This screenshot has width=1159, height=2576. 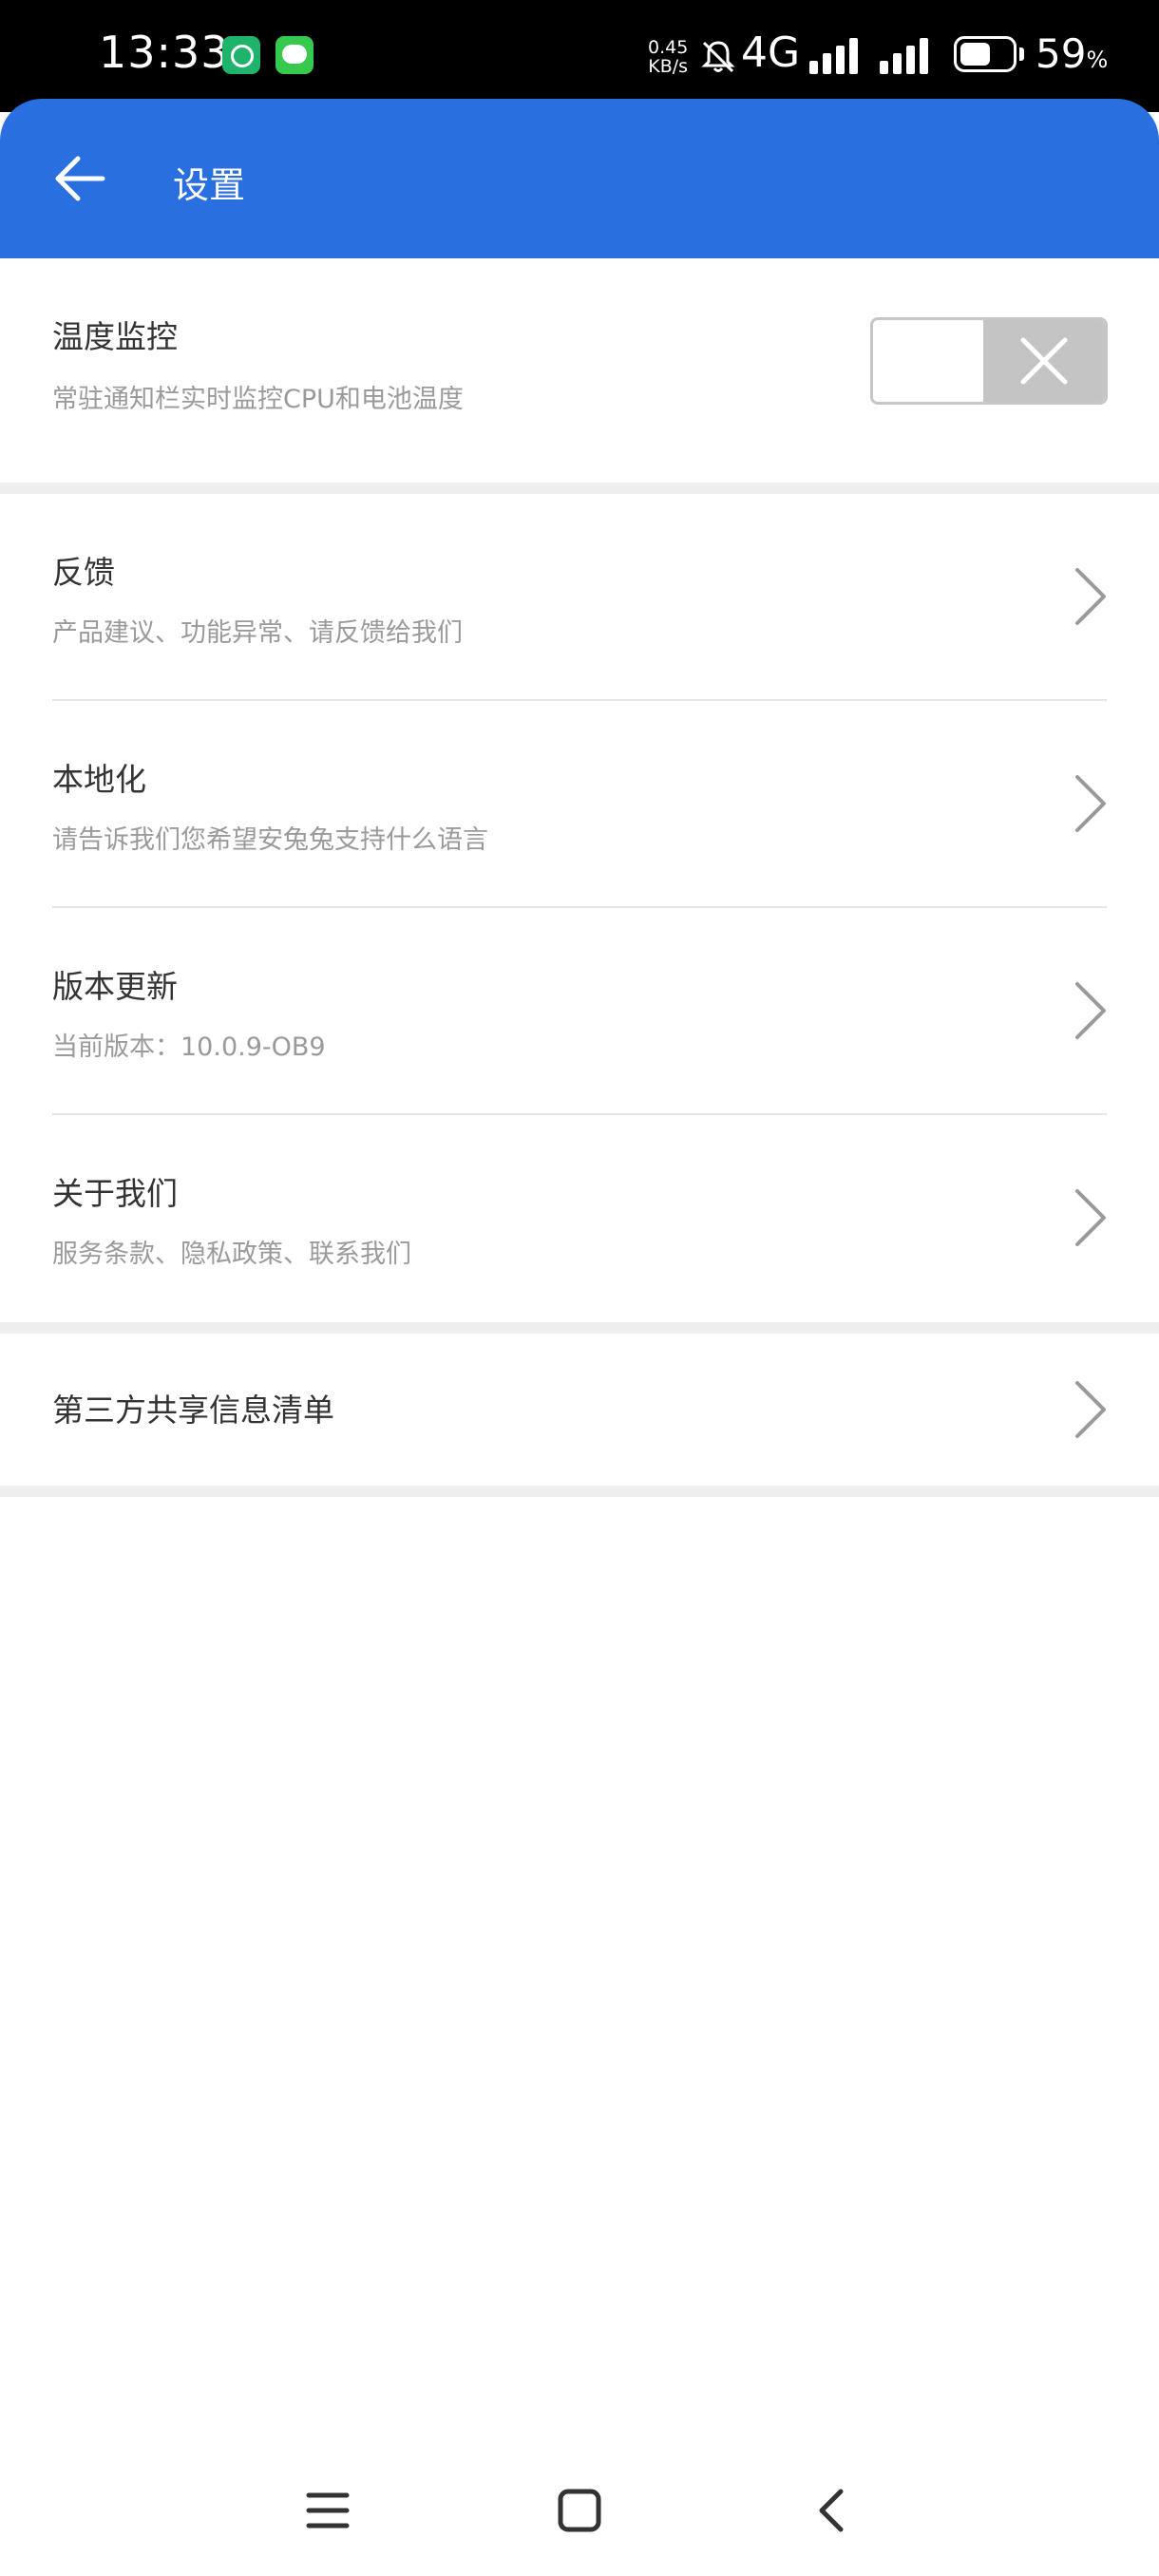 I want to click on temperature-monitor-toggle, so click(x=989, y=361).